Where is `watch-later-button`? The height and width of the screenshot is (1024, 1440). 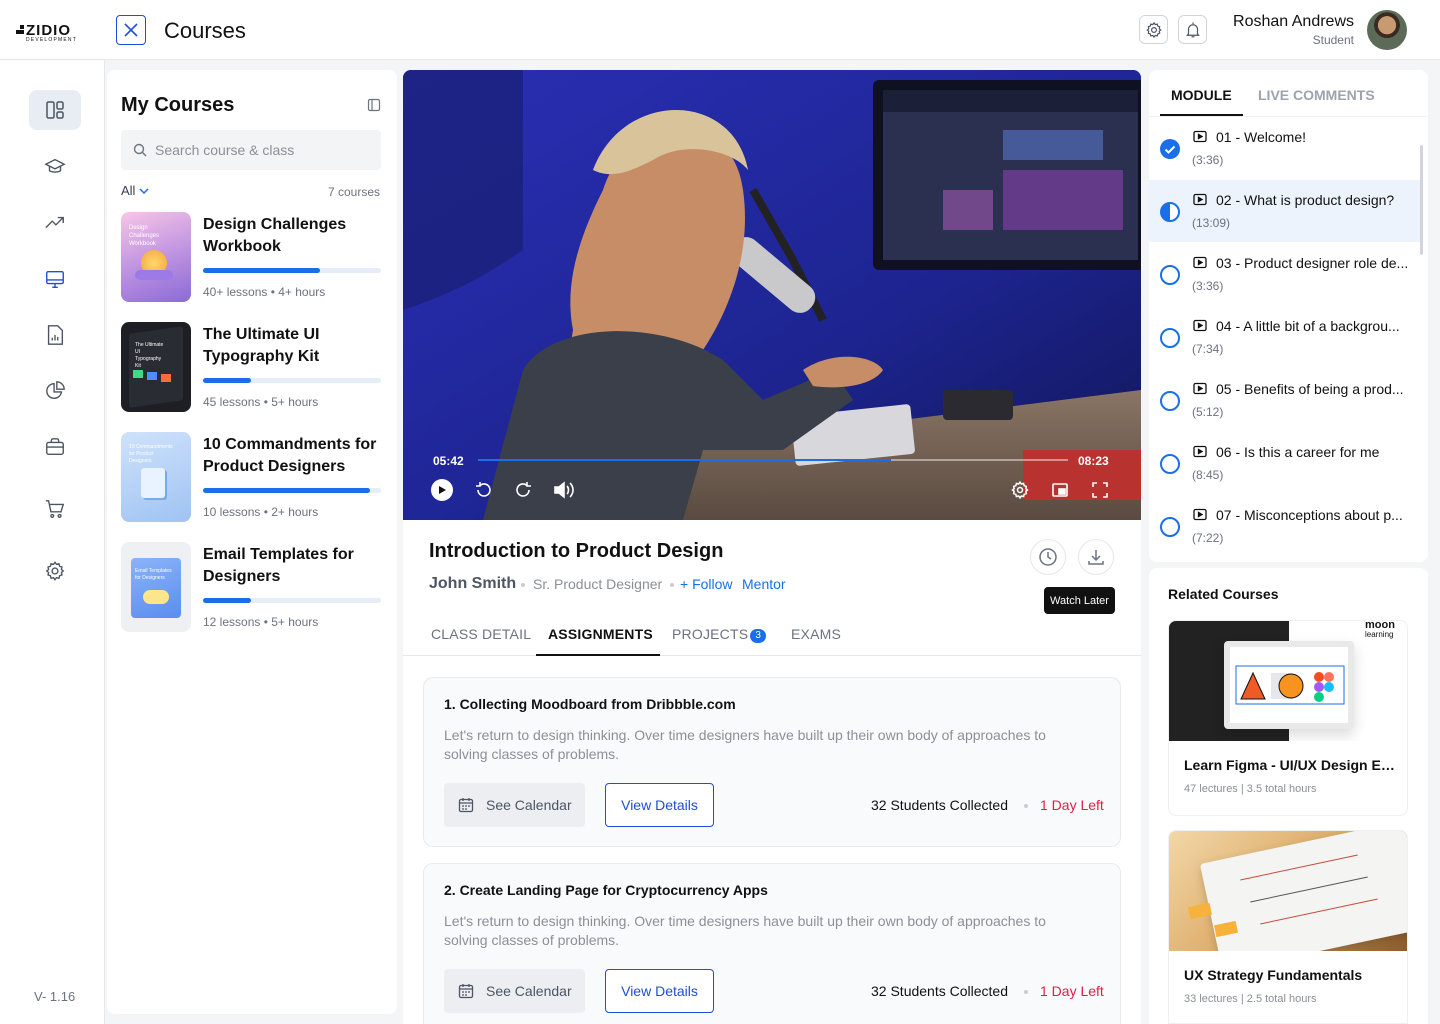
watch-later-button is located at coordinates (1048, 557).